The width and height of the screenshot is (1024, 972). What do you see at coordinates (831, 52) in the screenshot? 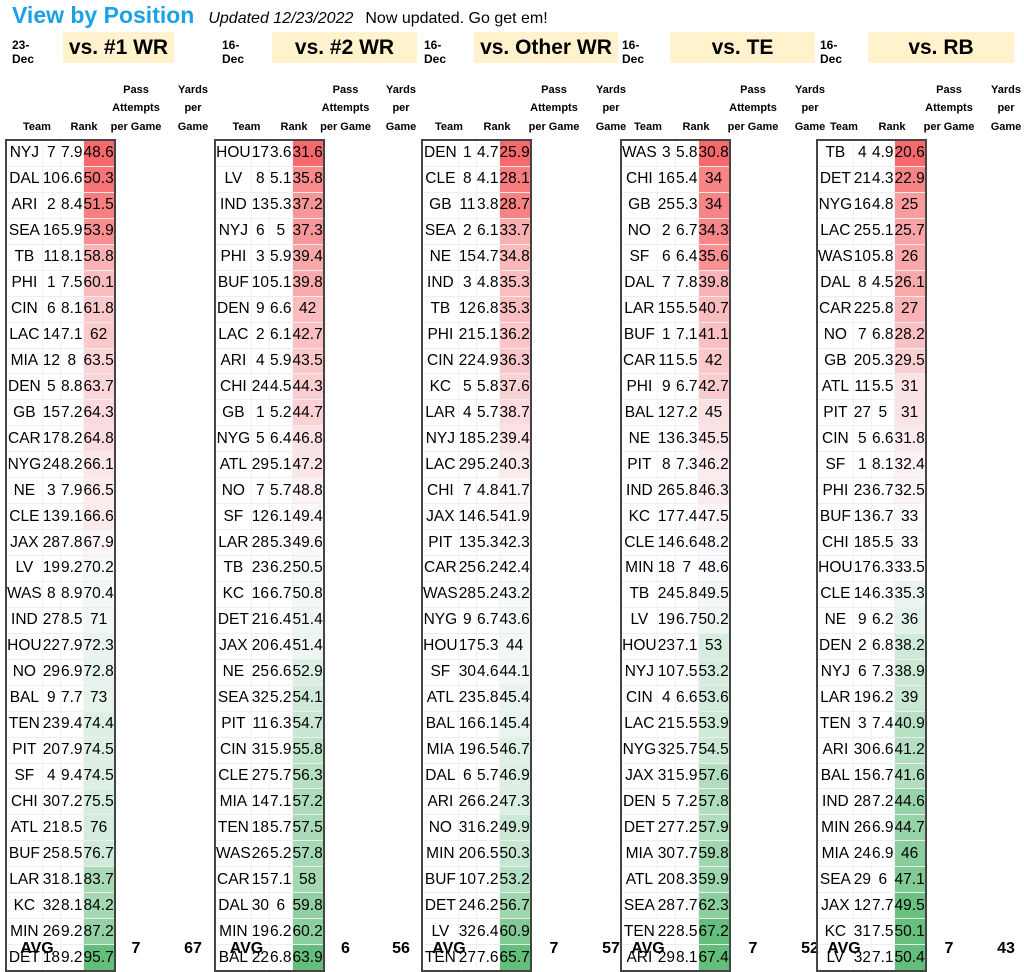
I see `block-date: 16-Dec` at bounding box center [831, 52].